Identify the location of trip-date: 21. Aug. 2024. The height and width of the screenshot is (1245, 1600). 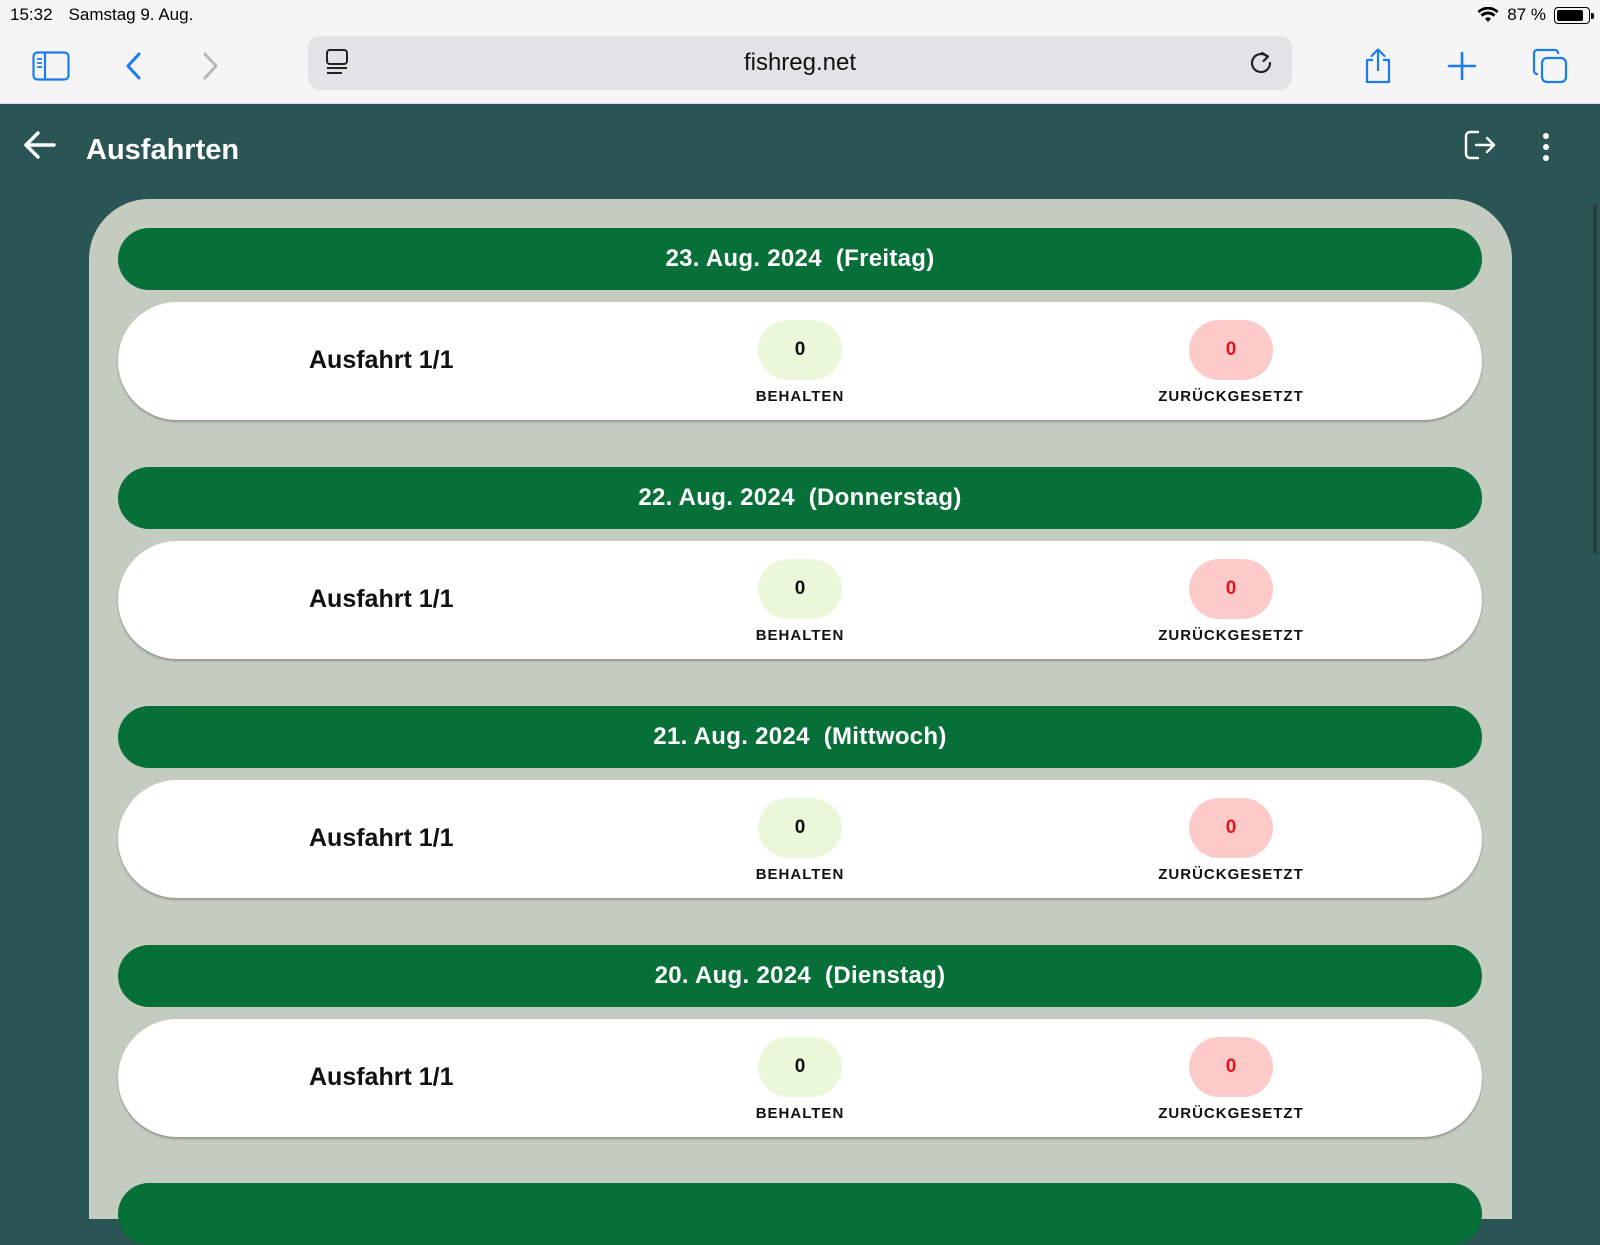
(731, 736).